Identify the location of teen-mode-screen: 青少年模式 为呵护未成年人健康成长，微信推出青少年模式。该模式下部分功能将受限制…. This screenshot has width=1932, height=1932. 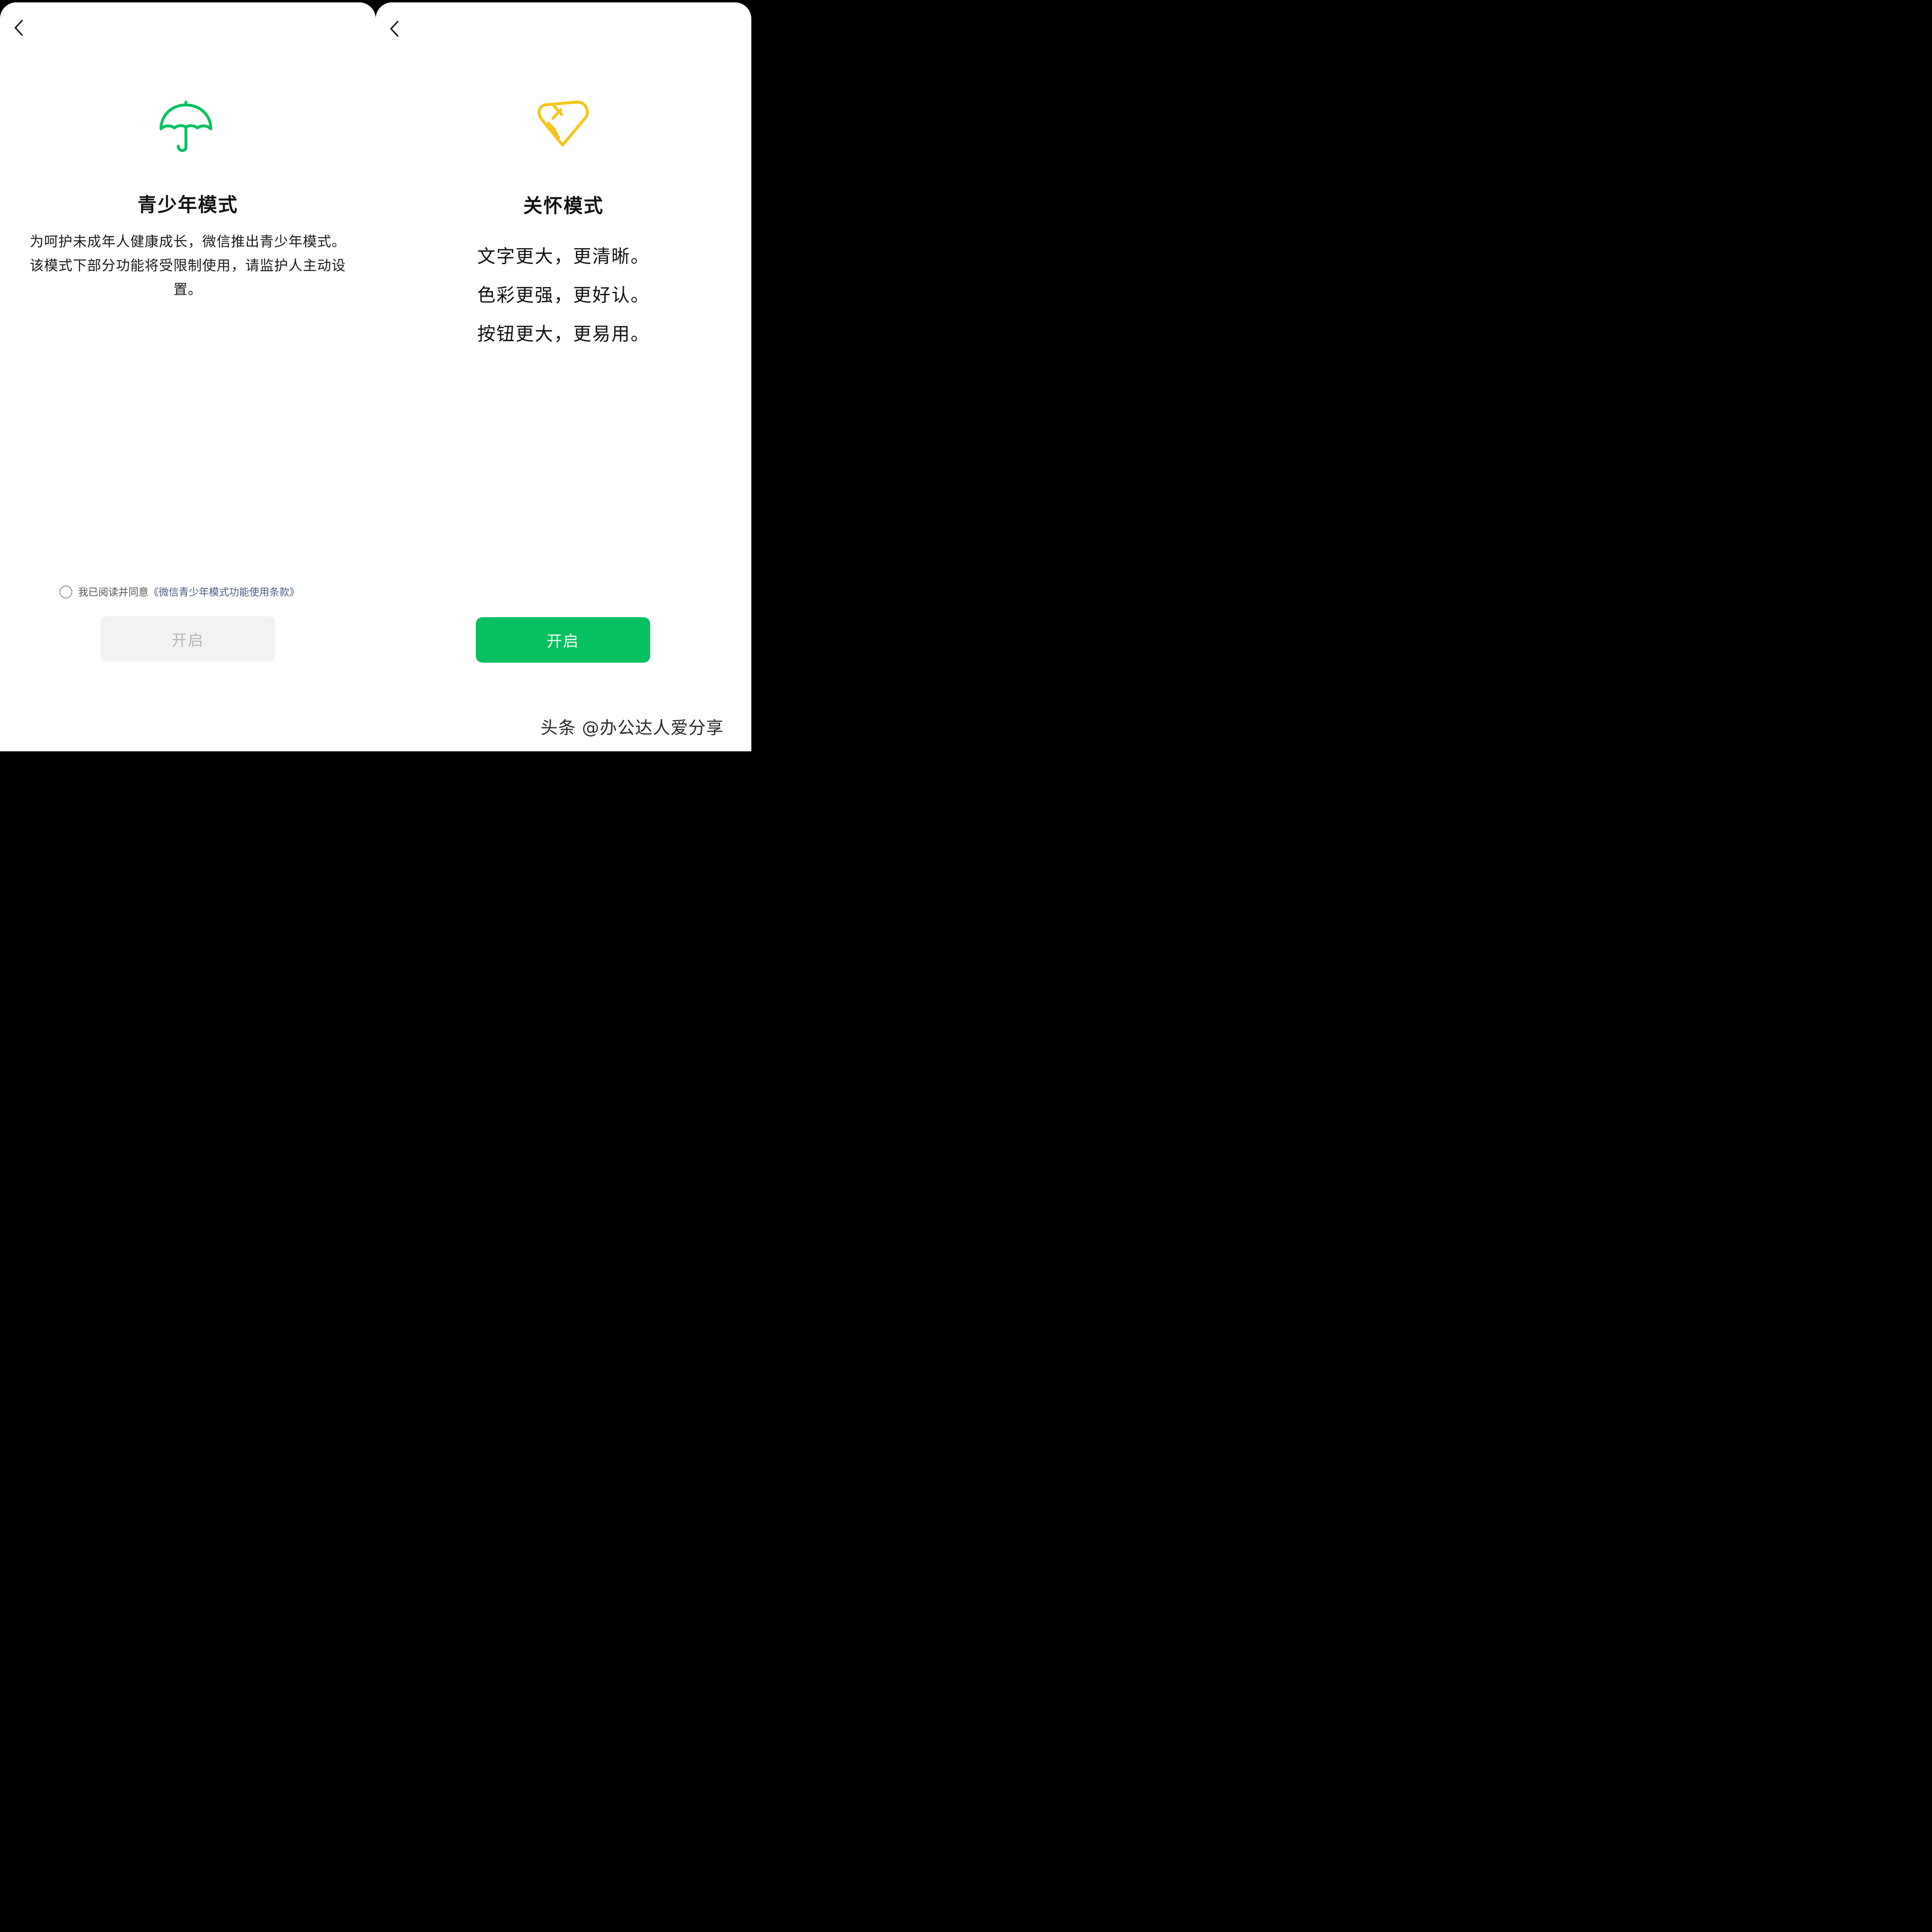
(188, 376).